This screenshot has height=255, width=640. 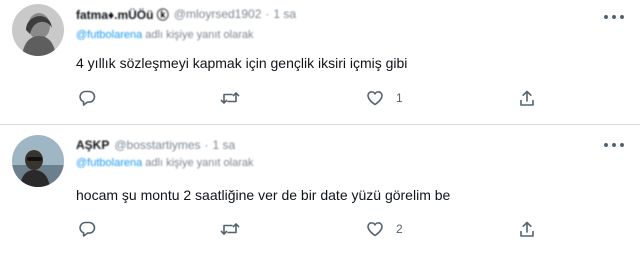 What do you see at coordinates (399, 229) in the screenshot?
I see `like-count: 2` at bounding box center [399, 229].